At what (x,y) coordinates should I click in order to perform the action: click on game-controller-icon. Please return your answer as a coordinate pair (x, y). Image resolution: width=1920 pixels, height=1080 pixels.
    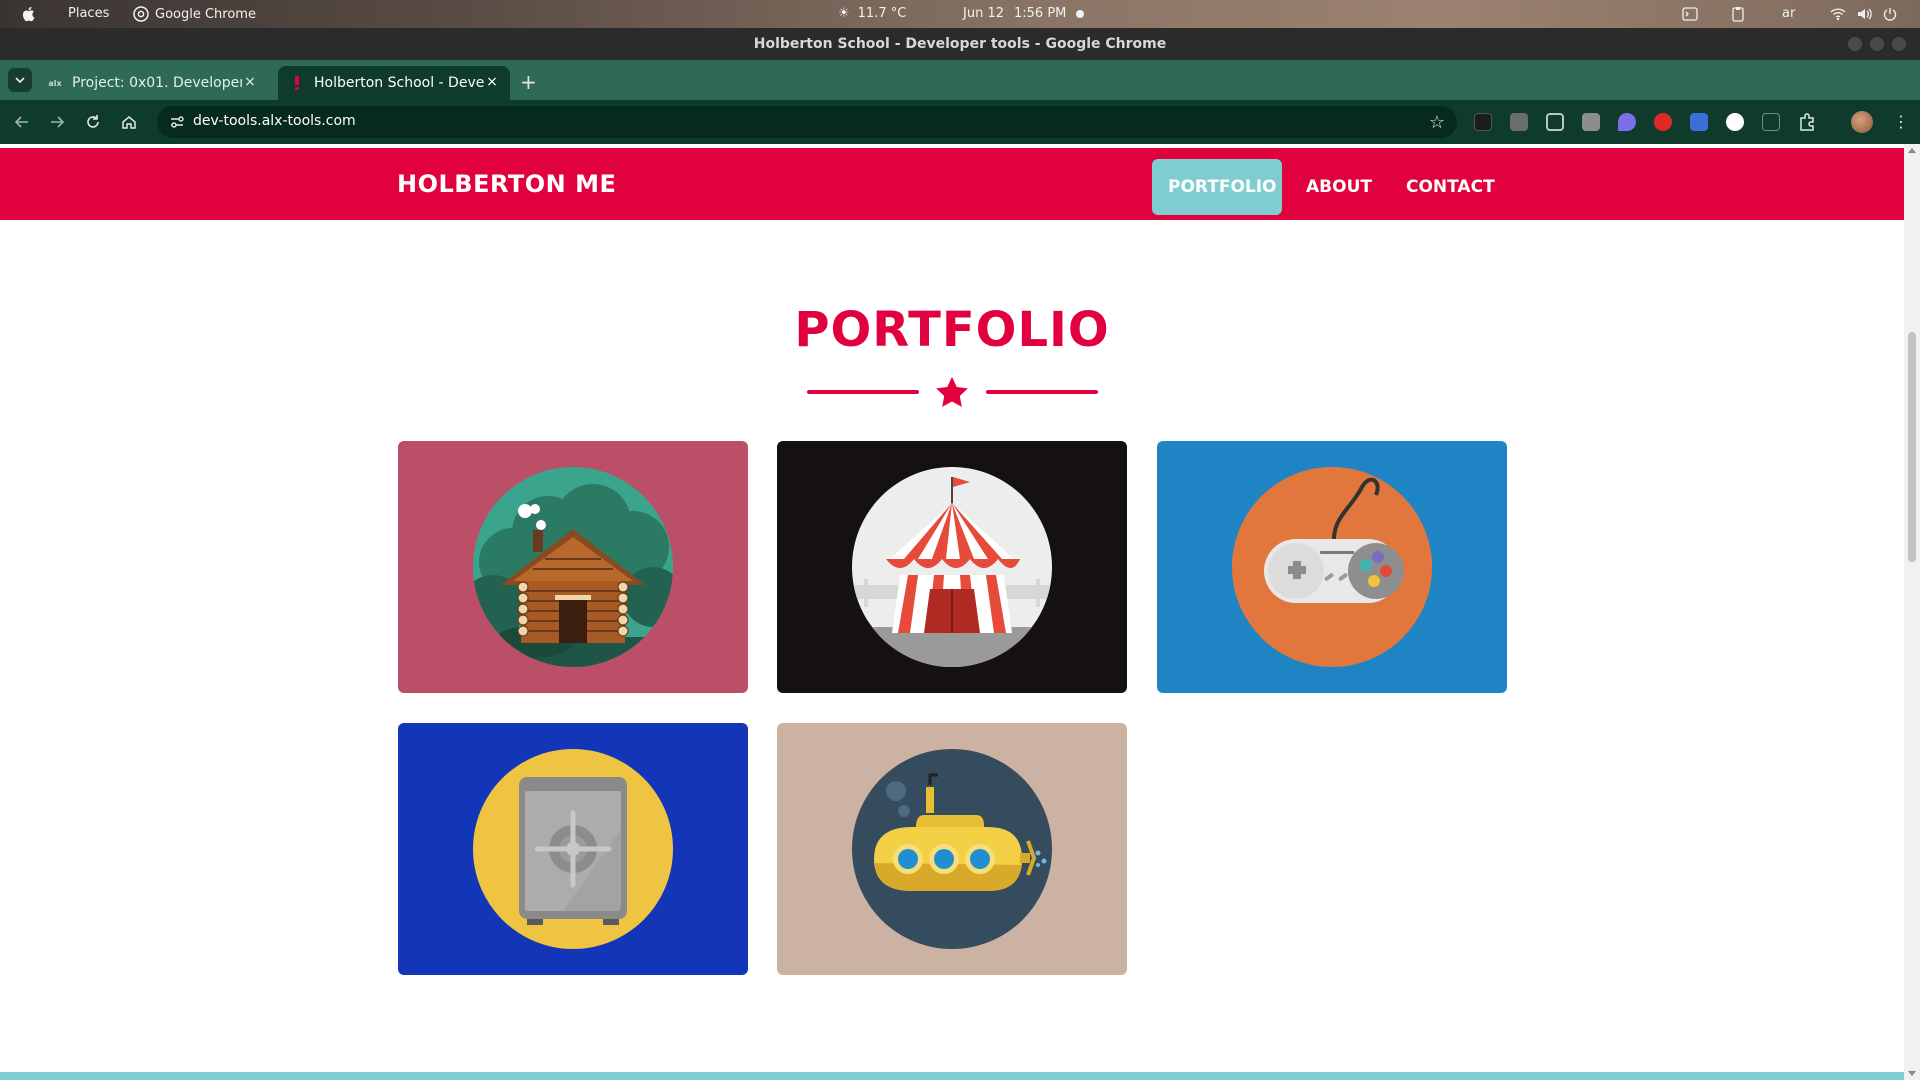
    Looking at the image, I should click on (1332, 567).